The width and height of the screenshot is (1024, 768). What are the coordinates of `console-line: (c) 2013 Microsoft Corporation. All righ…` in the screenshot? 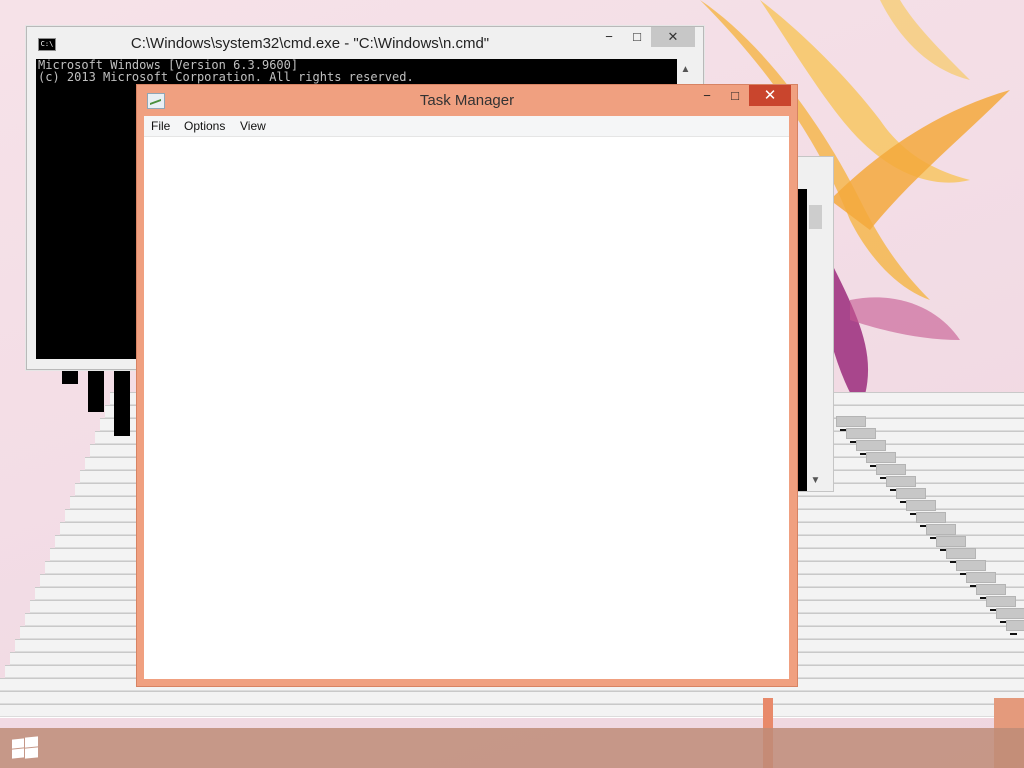 It's located at (226, 77).